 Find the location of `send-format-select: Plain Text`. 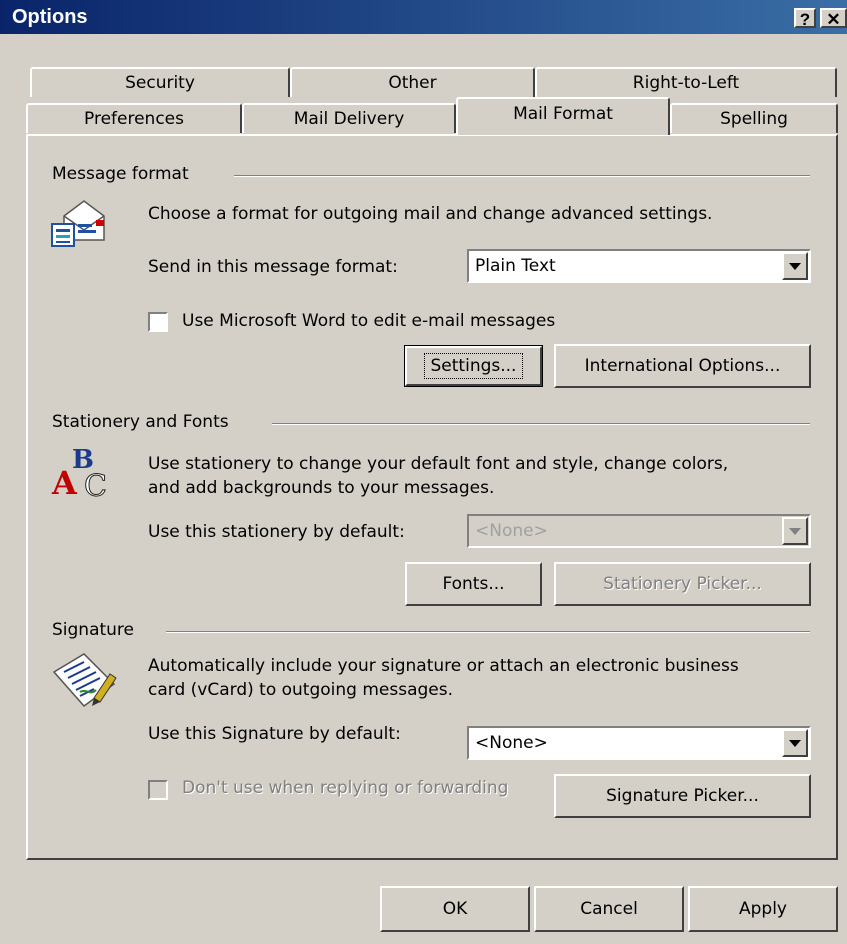

send-format-select: Plain Text is located at coordinates (639, 266).